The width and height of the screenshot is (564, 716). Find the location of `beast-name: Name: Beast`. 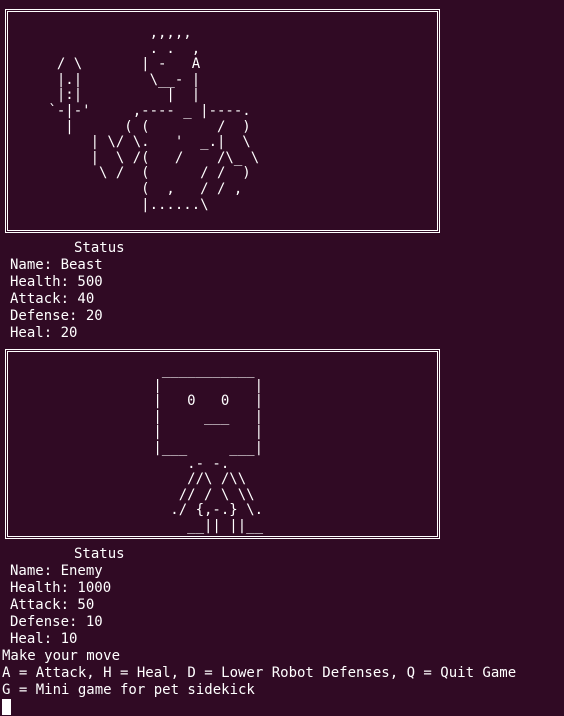

beast-name: Name: Beast is located at coordinates (56, 265).